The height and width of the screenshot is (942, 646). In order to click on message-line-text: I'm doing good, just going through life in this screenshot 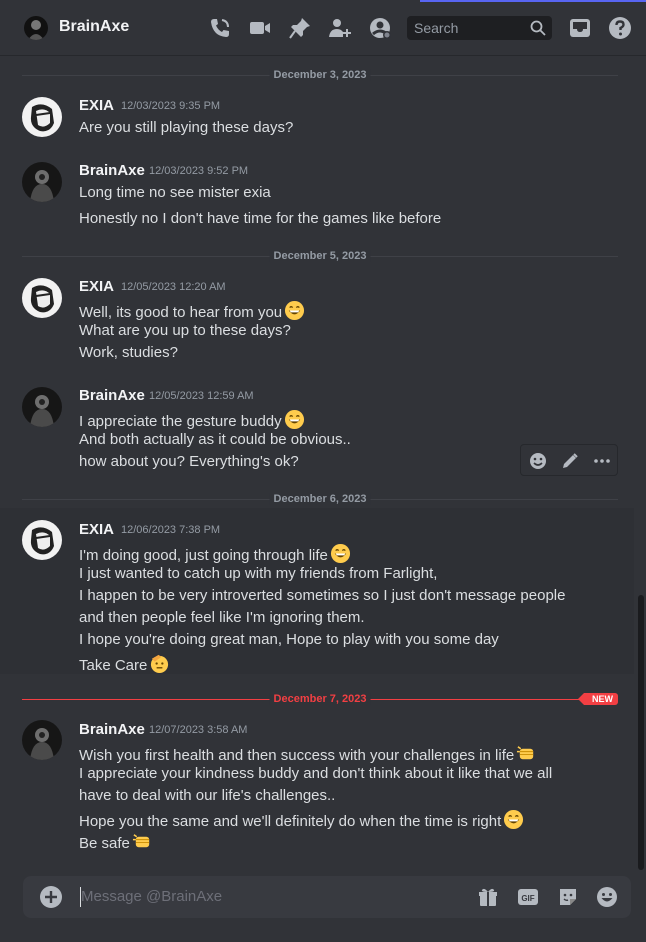, I will do `click(203, 555)`.